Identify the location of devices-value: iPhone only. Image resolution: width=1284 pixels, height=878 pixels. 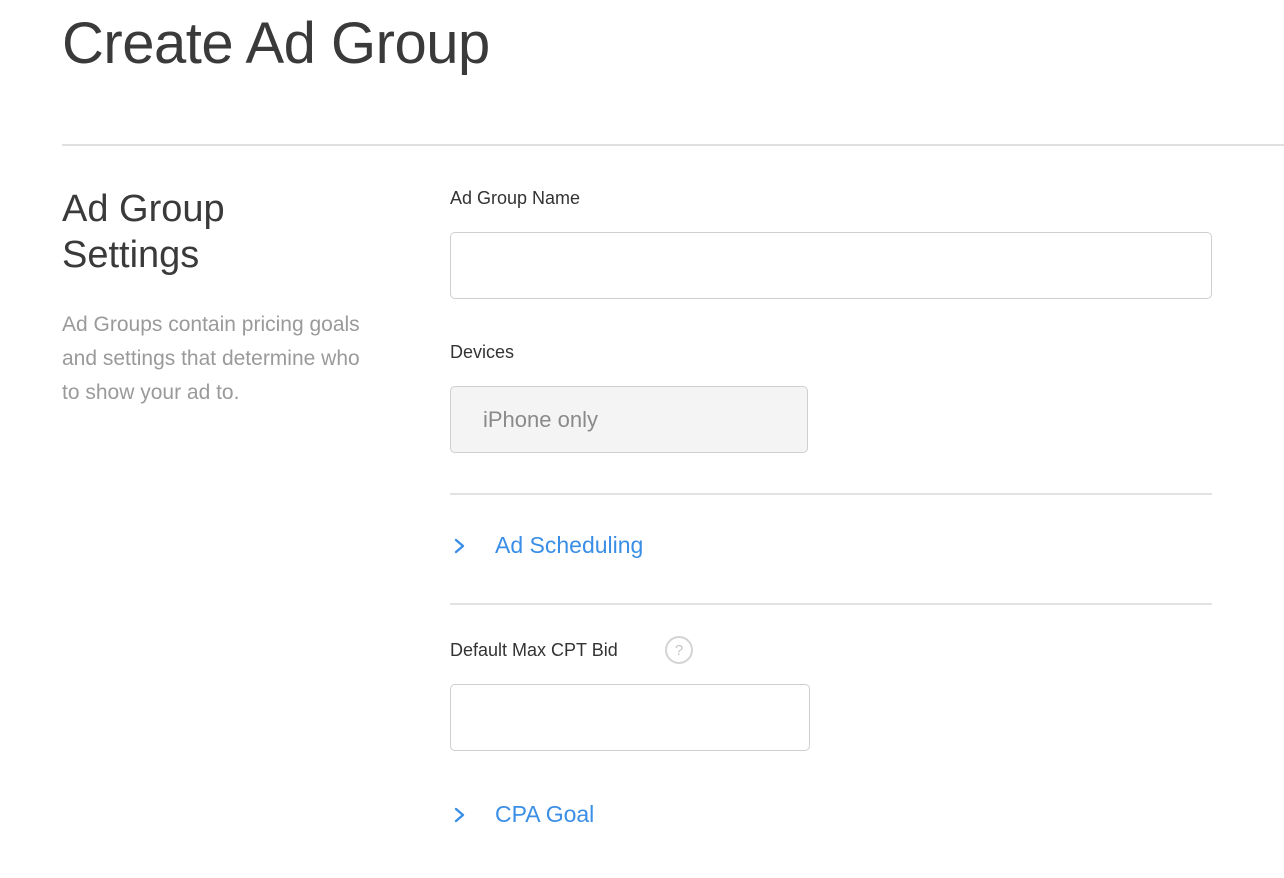
(540, 419).